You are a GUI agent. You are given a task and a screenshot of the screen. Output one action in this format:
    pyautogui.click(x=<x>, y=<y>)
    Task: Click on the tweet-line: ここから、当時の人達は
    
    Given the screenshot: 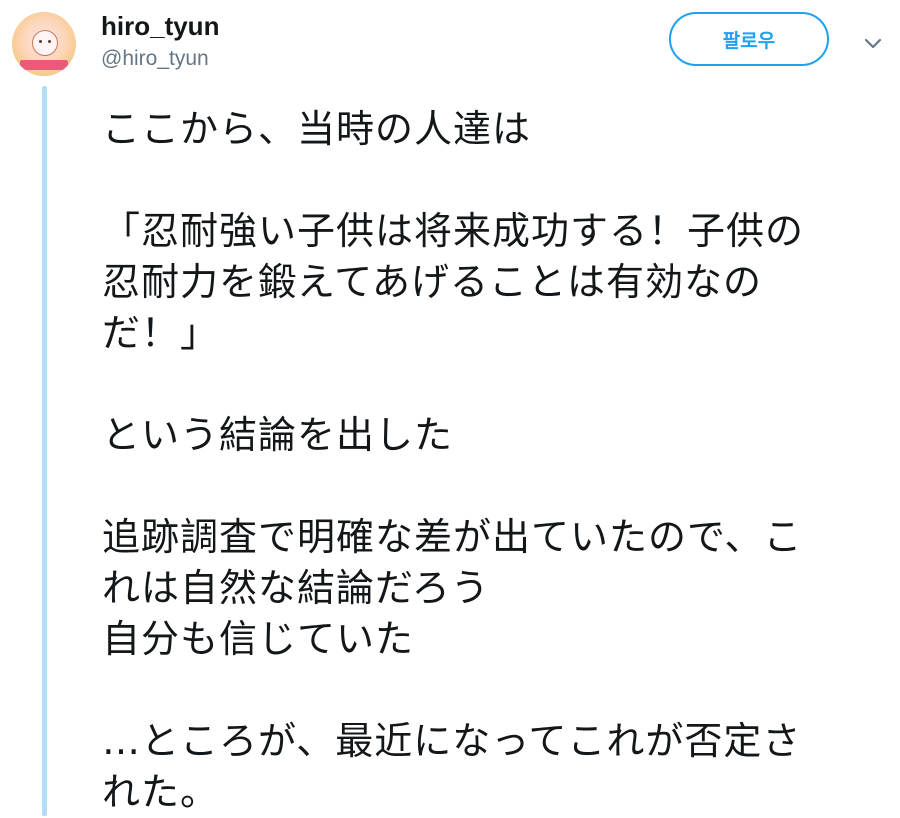 What is the action you would take?
    pyautogui.click(x=317, y=129)
    